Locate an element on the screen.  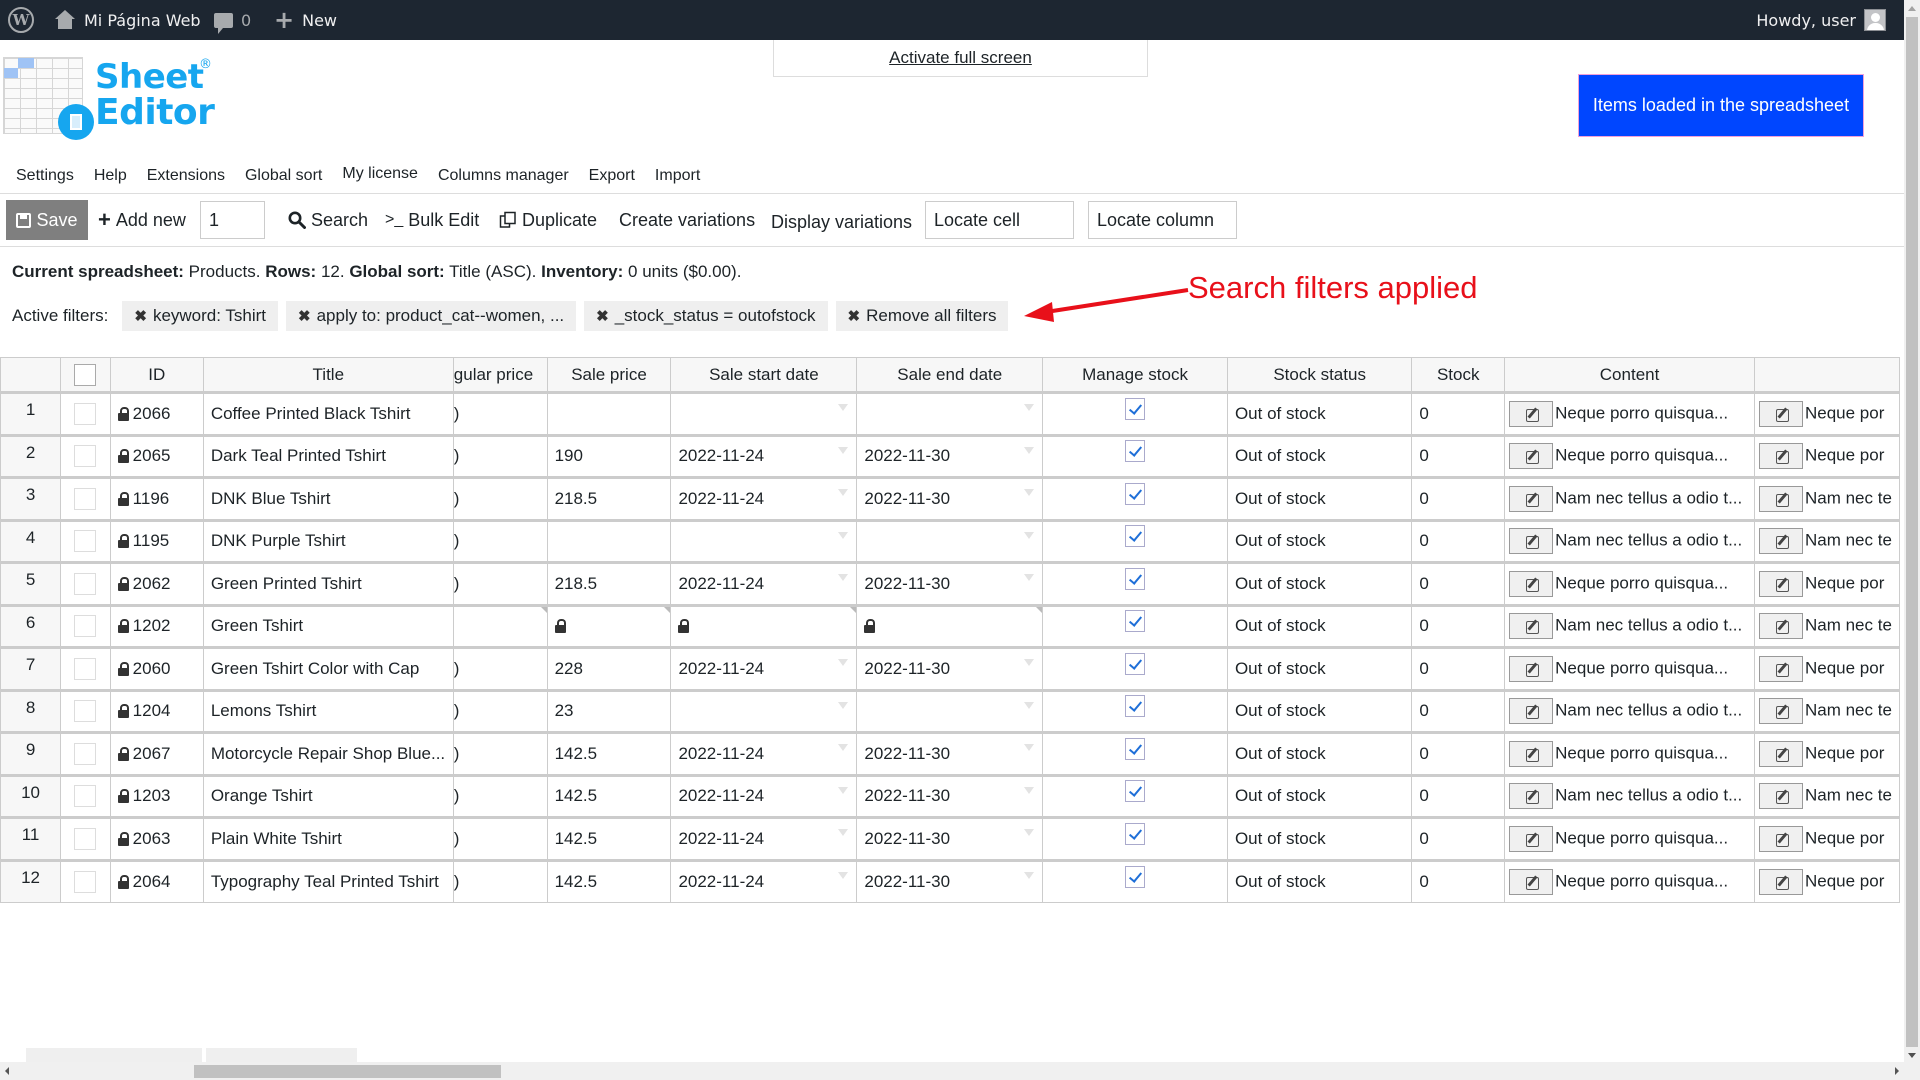
menu-columns-manager: Columns manager is located at coordinates (503, 176).